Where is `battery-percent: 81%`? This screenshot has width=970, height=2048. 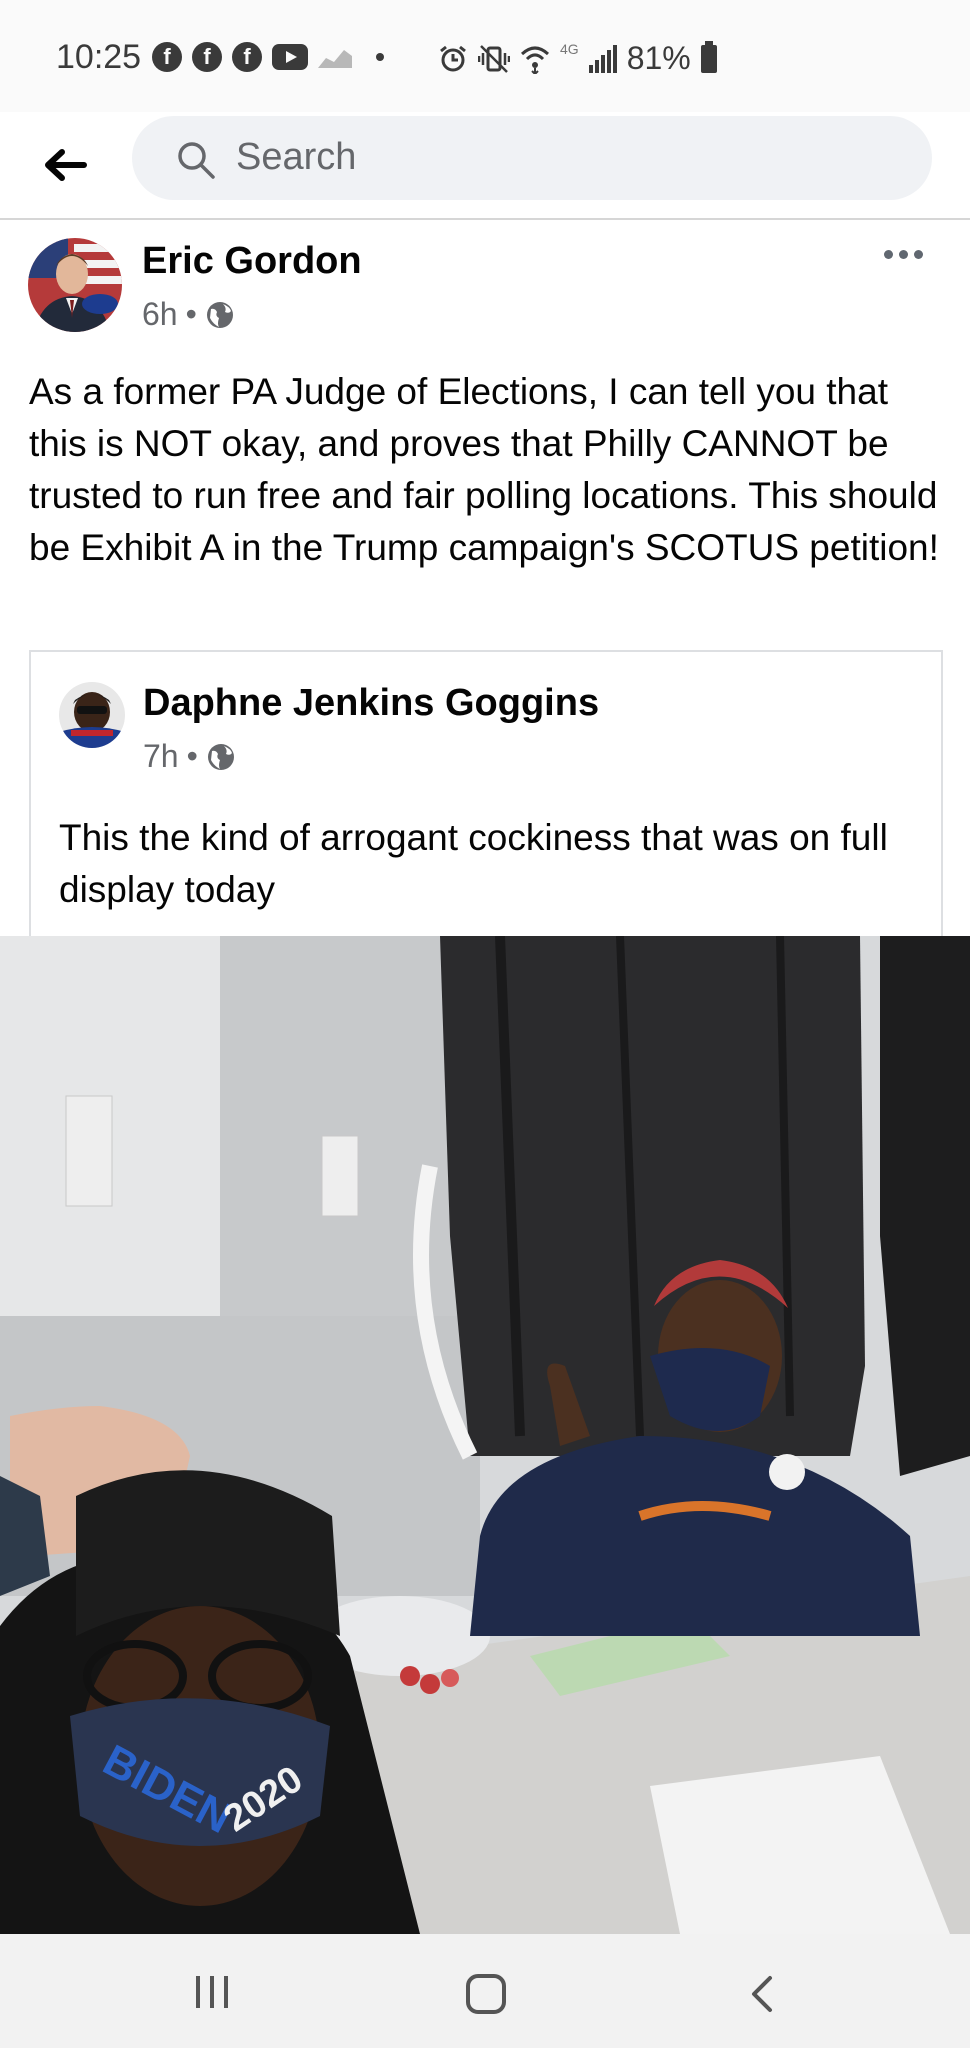 battery-percent: 81% is located at coordinates (658, 58).